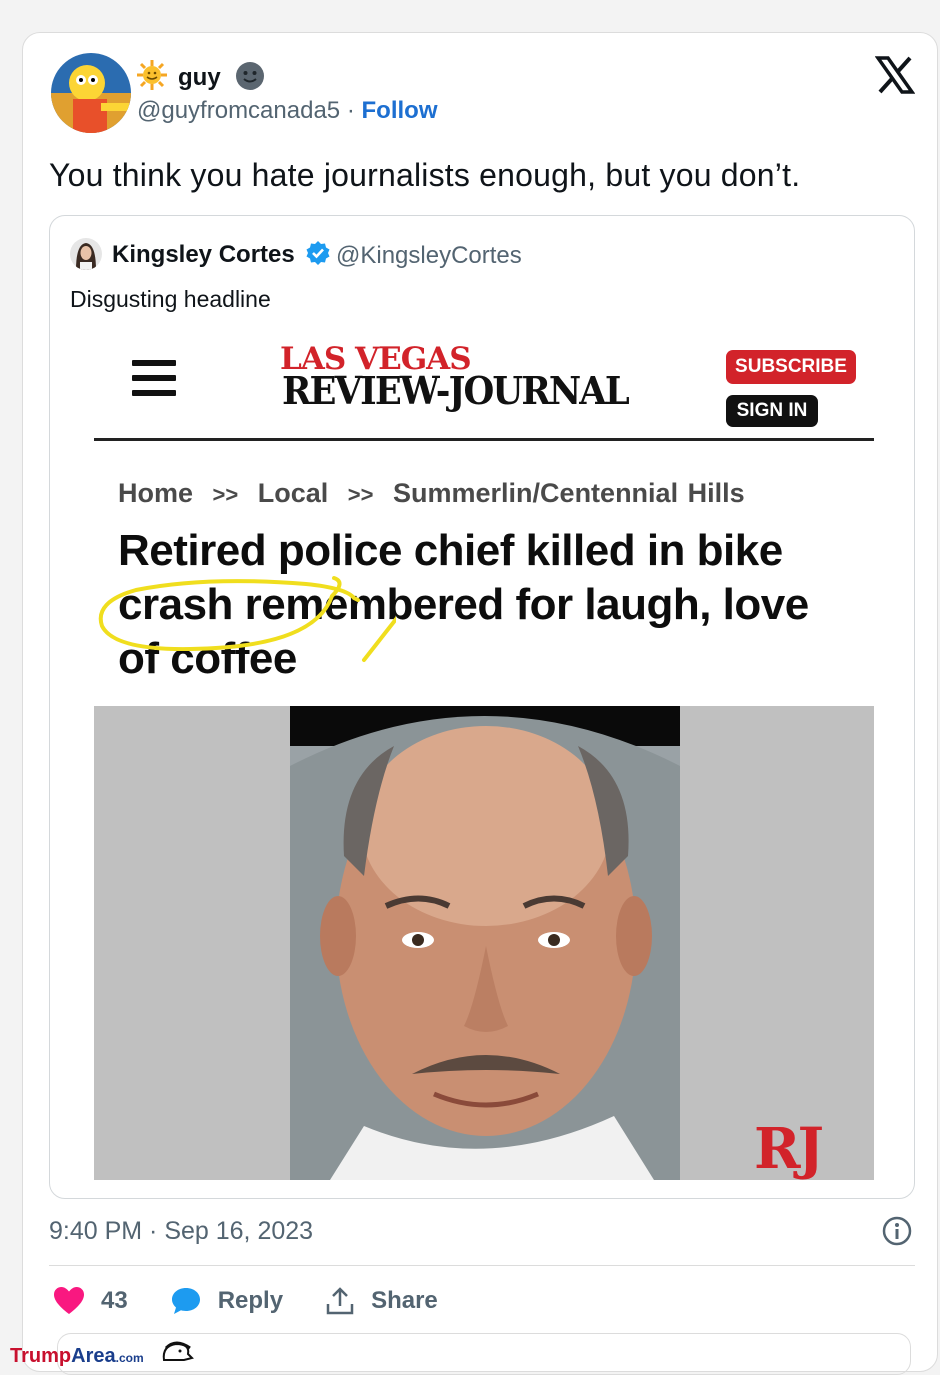  I want to click on quoted-user-handle: @KingsleyCortes, so click(429, 256).